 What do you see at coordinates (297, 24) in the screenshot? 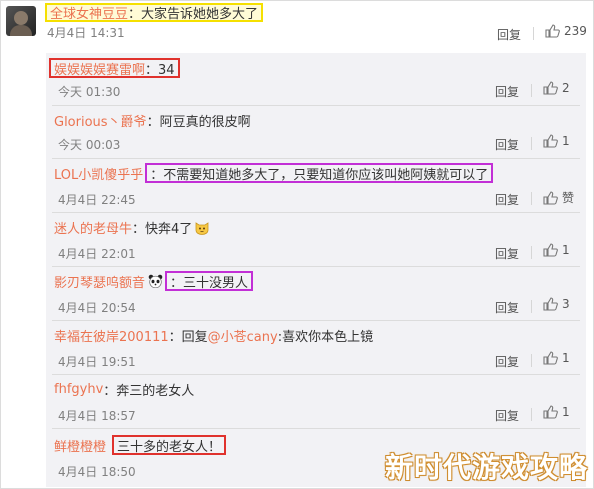
I see `top-comment: 全球女神豆豆 ：大家告诉她她多大了 4月4日 14:31 回复 239` at bounding box center [297, 24].